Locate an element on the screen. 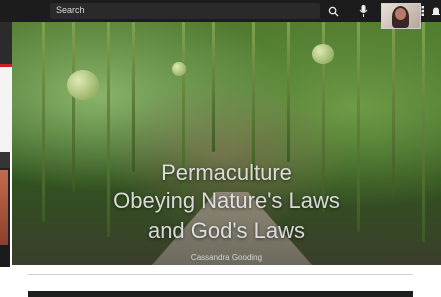  video-title-line-1: Permaculture is located at coordinates (226, 172).